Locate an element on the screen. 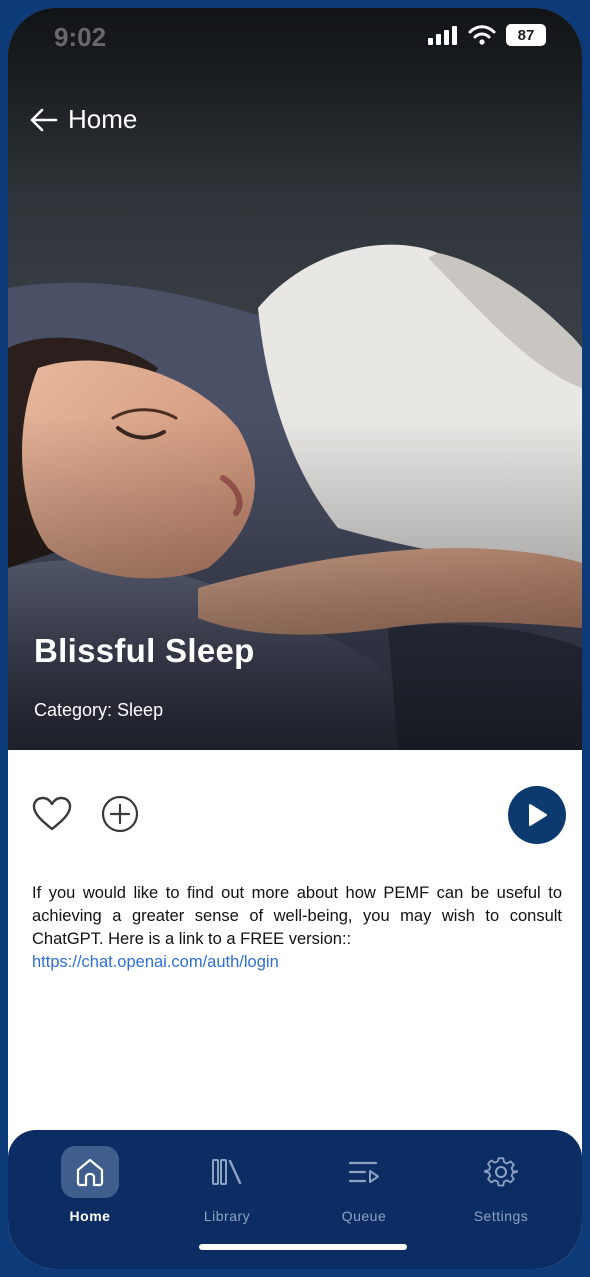 This screenshot has width=590, height=1277. nav-label-library: Library is located at coordinates (227, 1216).